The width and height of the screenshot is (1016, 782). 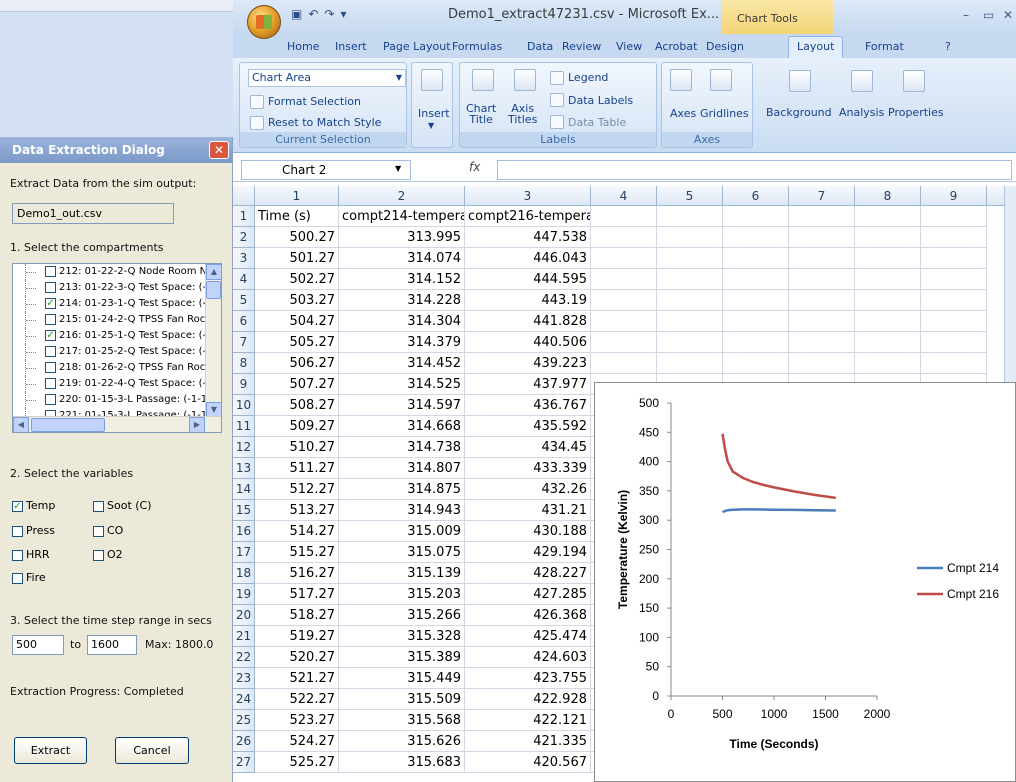 I want to click on row-header: 4, so click(x=244, y=279).